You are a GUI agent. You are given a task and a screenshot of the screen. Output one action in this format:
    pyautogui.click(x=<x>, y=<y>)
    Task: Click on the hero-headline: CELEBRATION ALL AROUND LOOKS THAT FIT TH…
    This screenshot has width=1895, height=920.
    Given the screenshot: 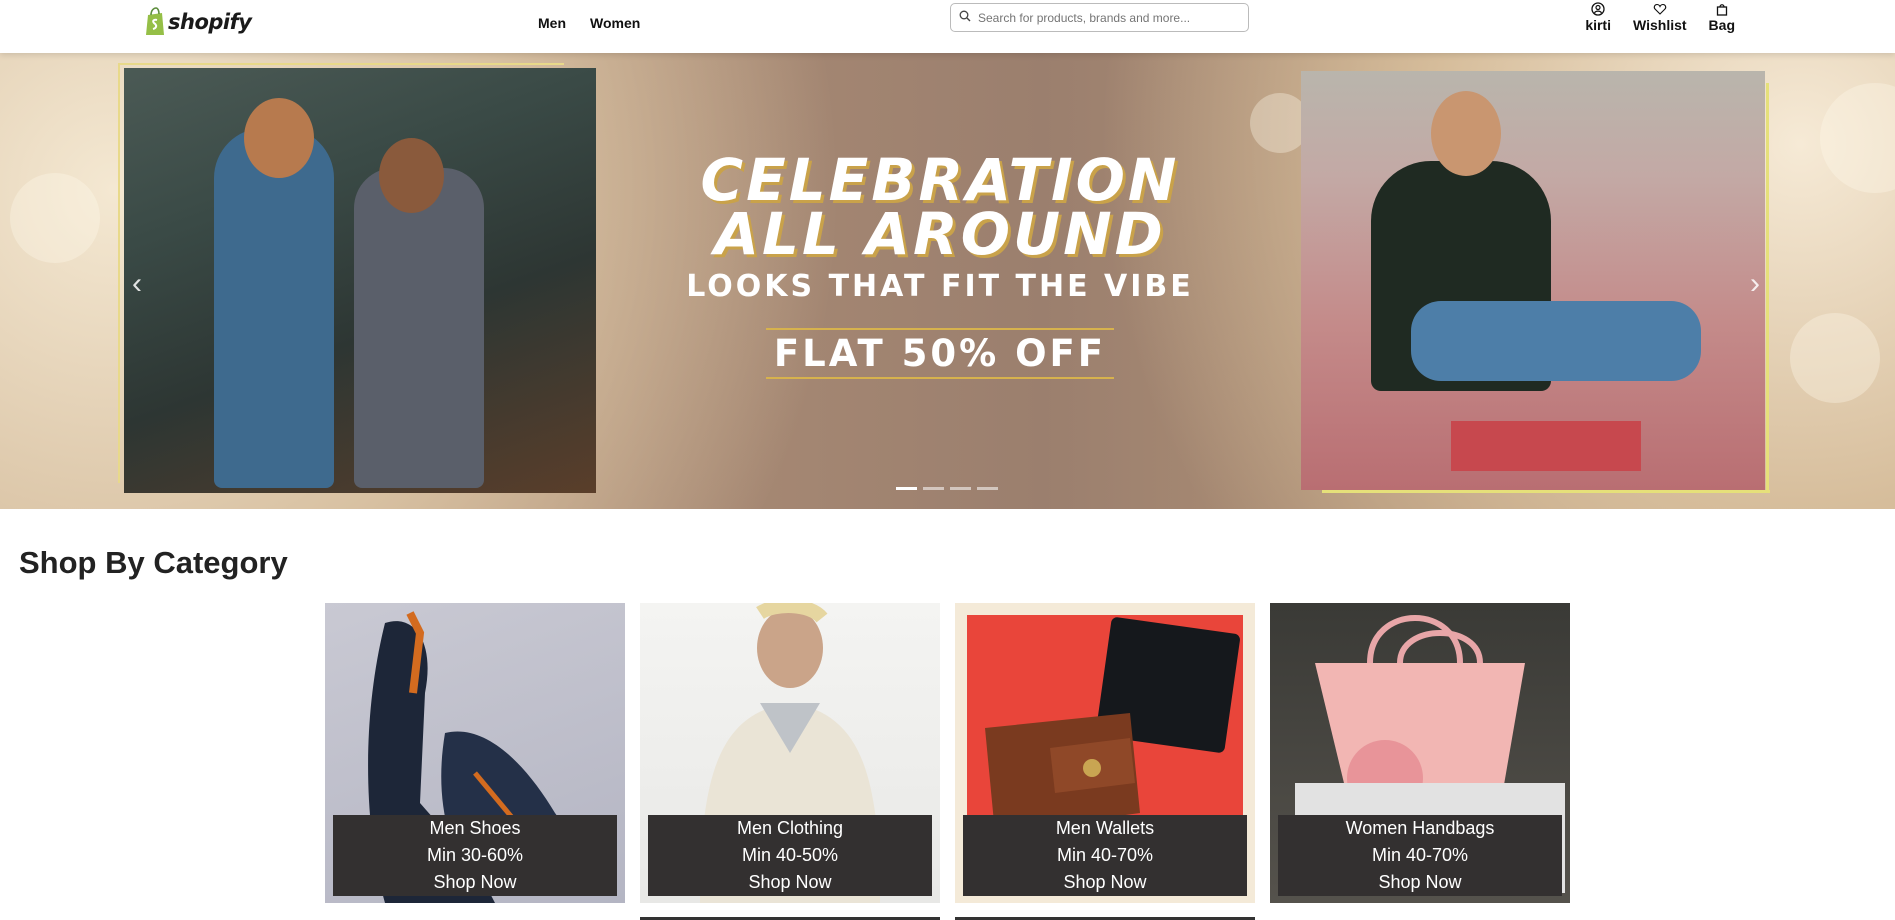 What is the action you would take?
    pyautogui.click(x=940, y=262)
    